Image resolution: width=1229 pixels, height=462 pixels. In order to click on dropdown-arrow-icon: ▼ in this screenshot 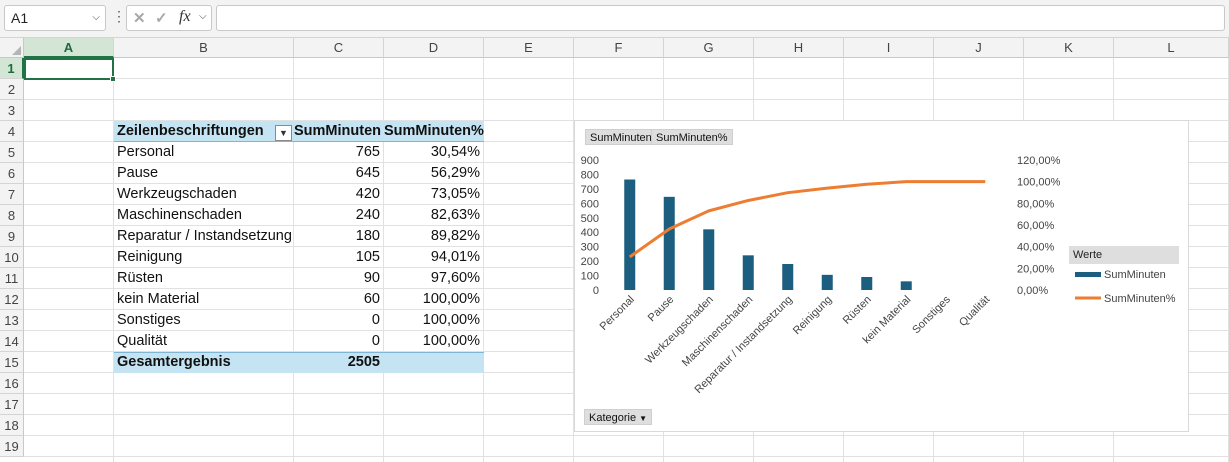, I will do `click(643, 418)`.